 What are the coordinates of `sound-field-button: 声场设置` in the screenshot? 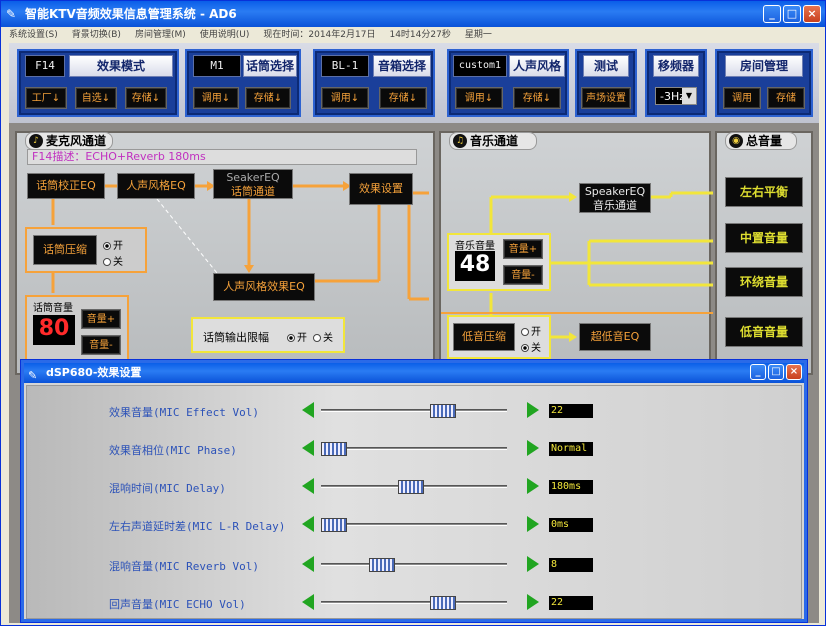 It's located at (606, 98).